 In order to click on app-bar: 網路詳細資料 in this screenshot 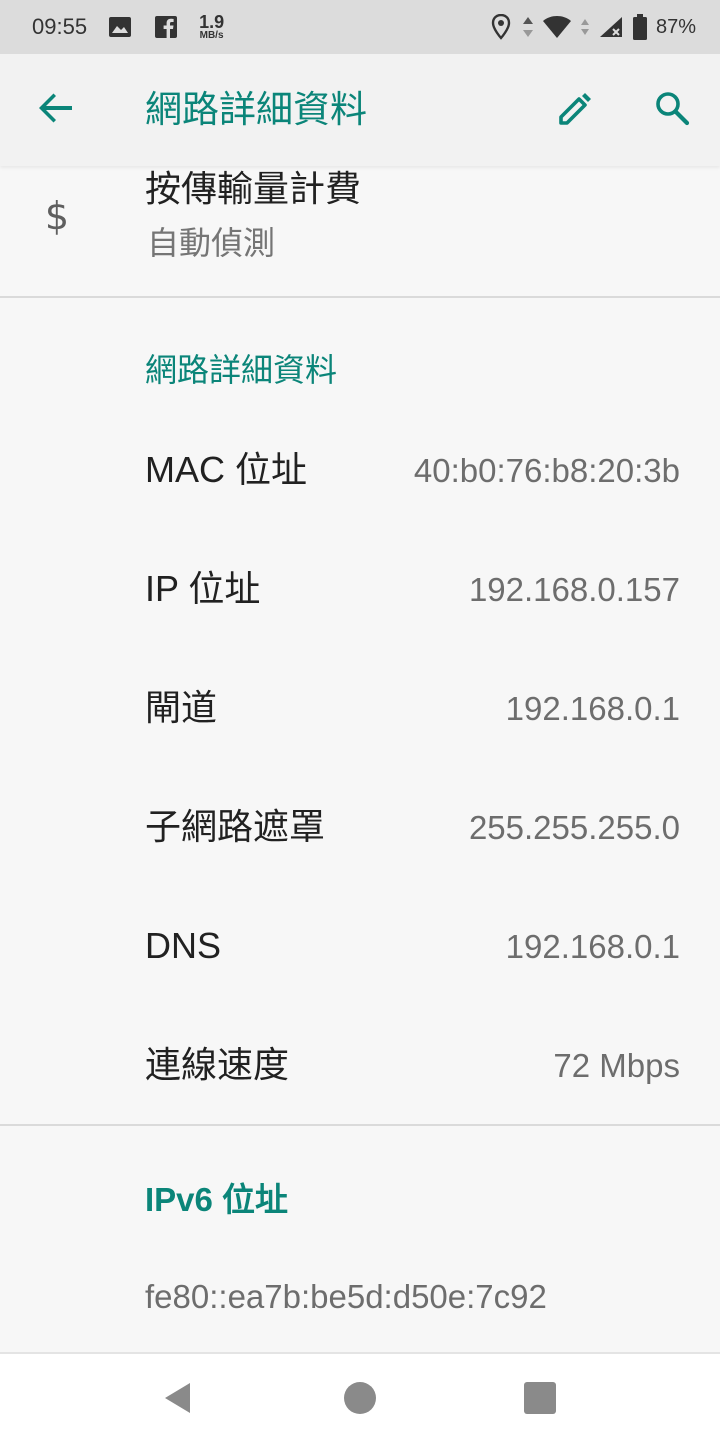, I will do `click(360, 110)`.